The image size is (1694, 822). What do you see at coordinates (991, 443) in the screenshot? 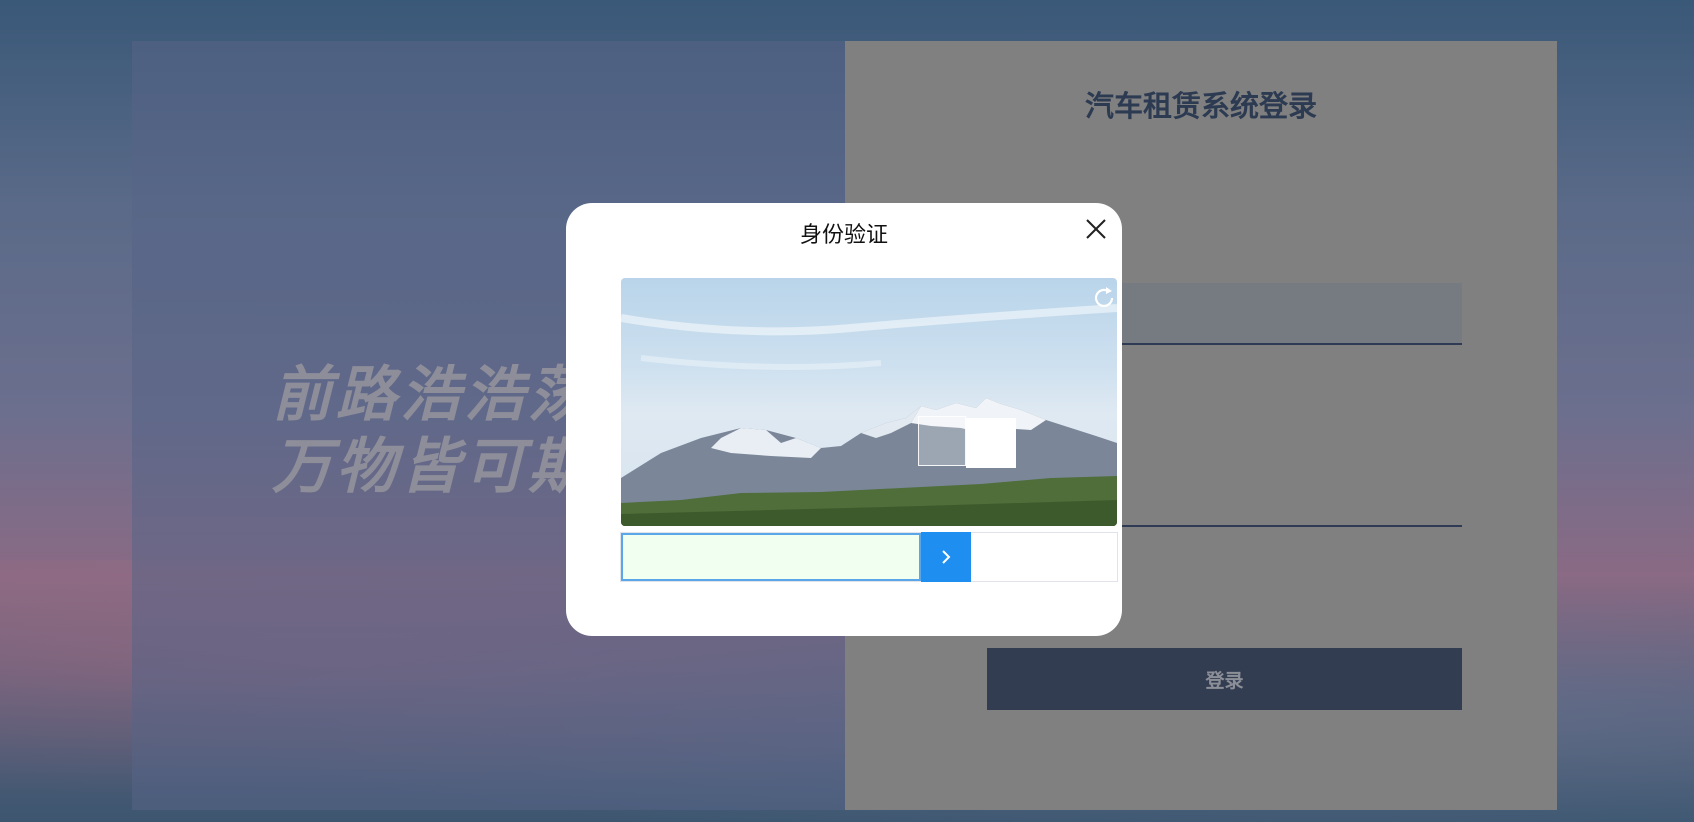
I see `puzzle-piece` at bounding box center [991, 443].